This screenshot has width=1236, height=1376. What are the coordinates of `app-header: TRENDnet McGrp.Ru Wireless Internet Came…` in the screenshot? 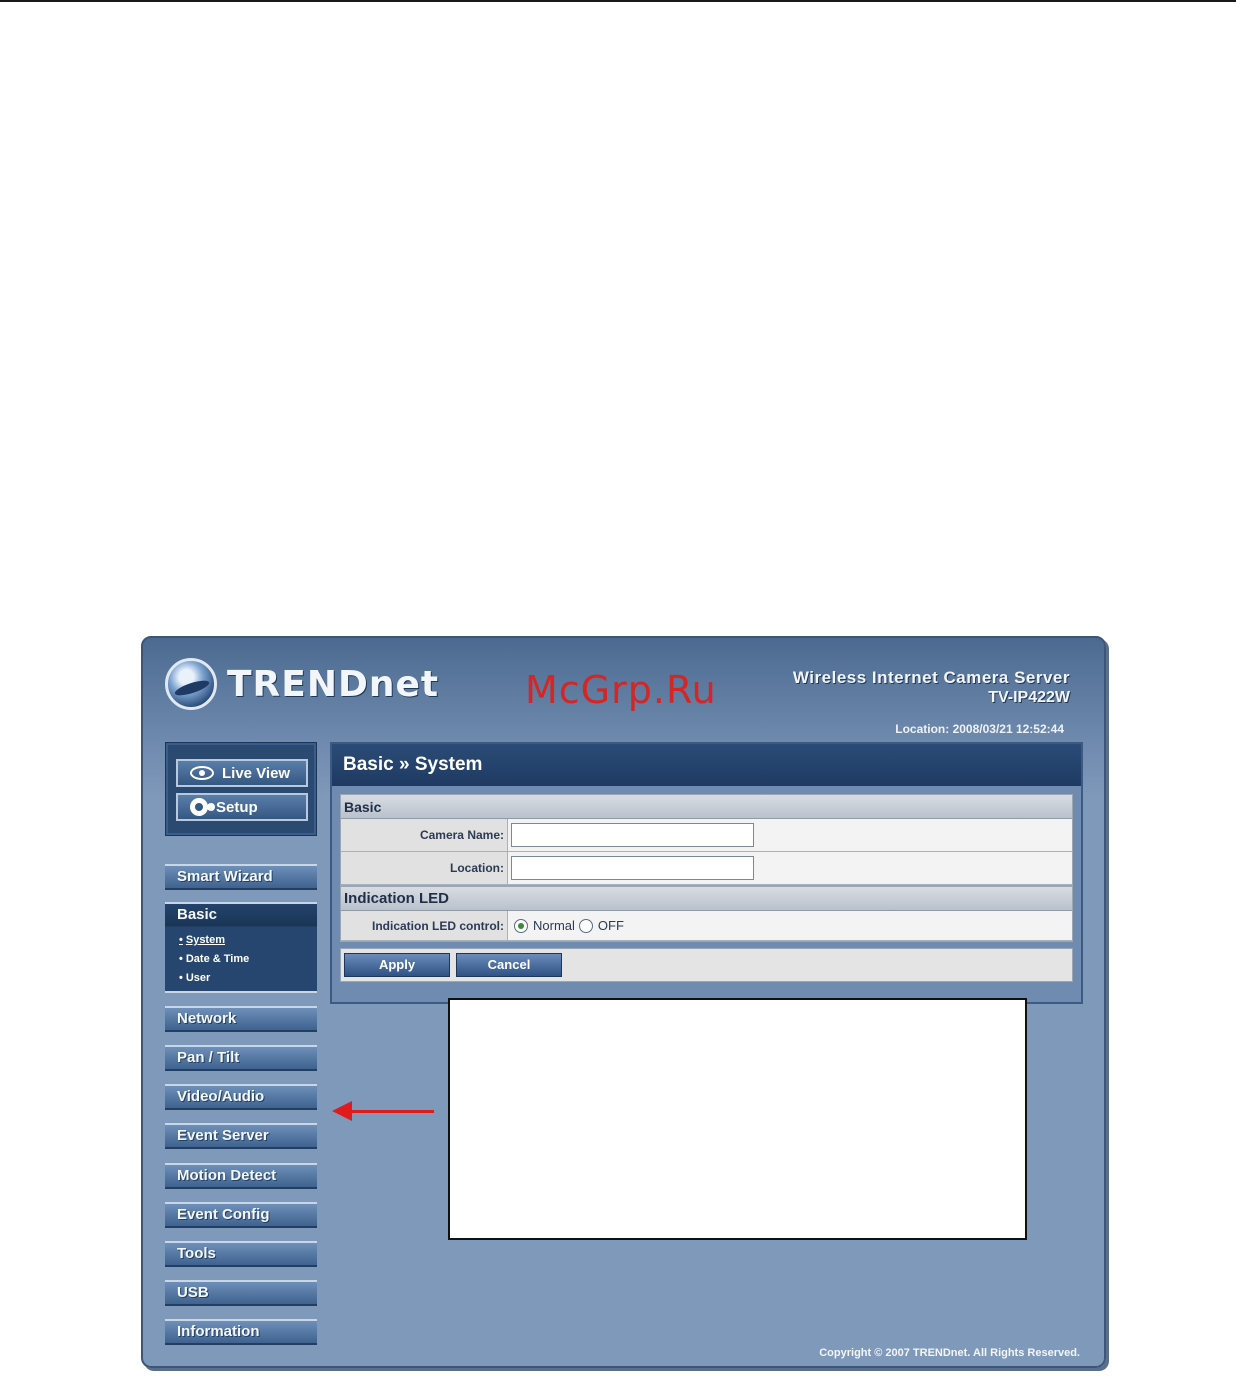 It's located at (623, 688).